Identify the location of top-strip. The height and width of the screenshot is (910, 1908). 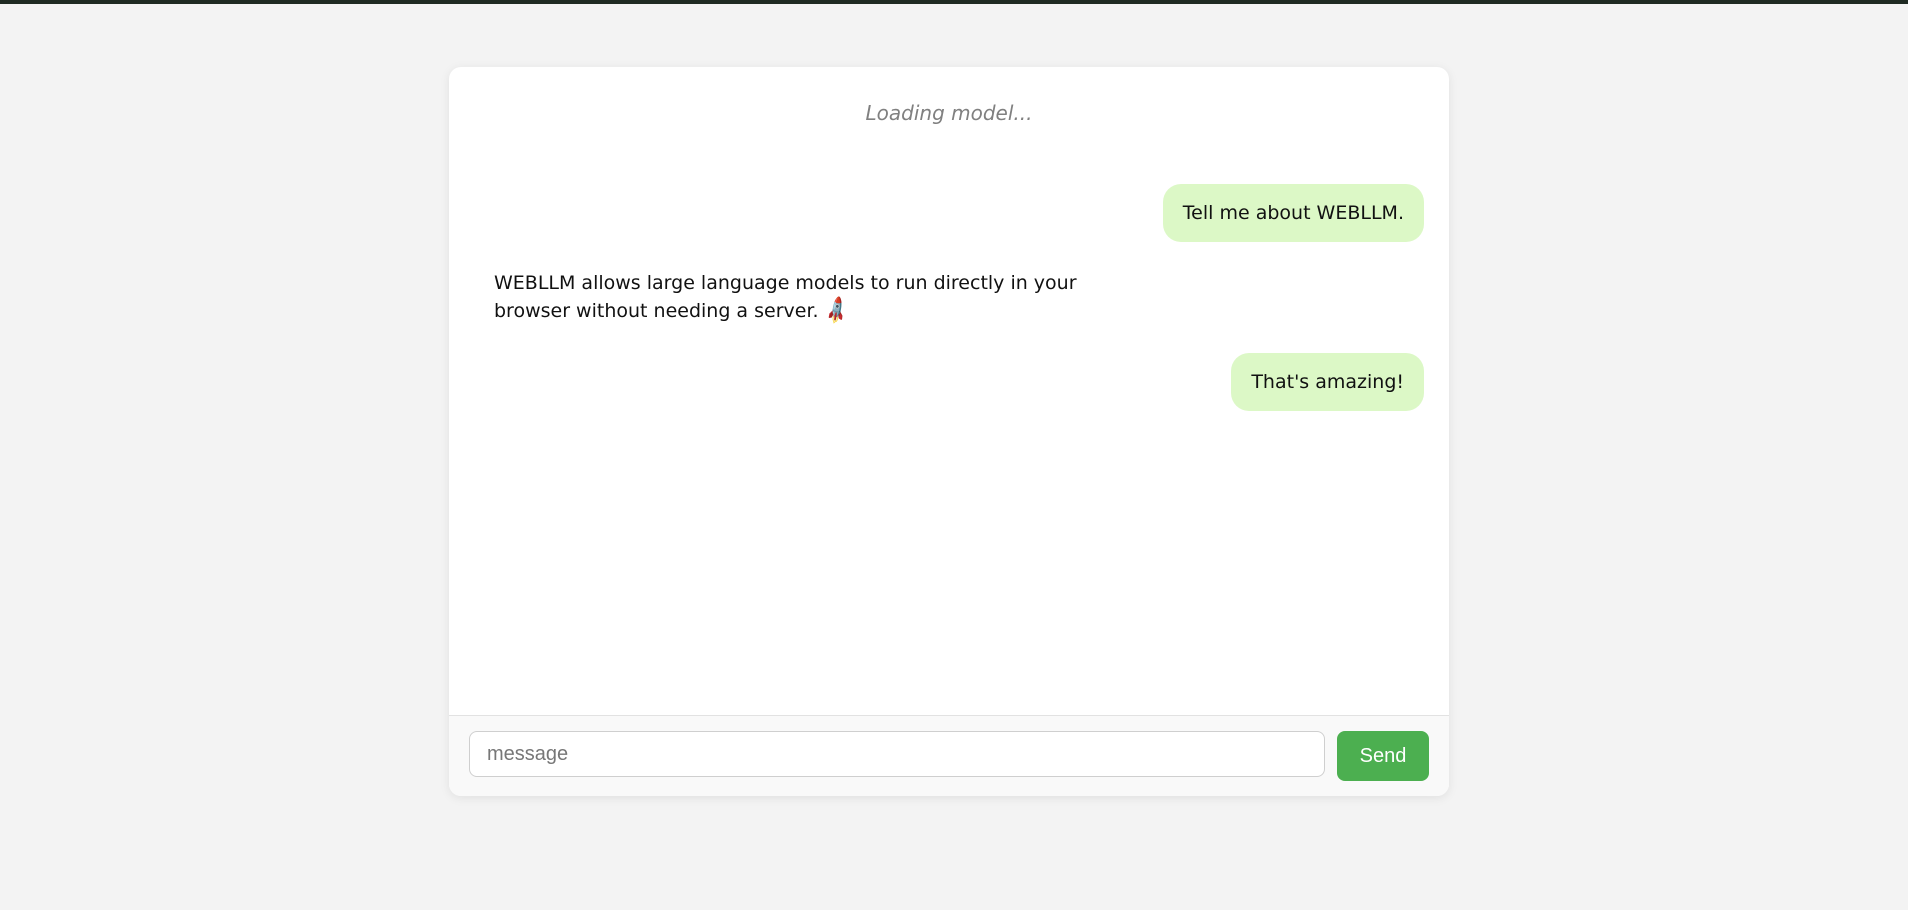
(954, 2).